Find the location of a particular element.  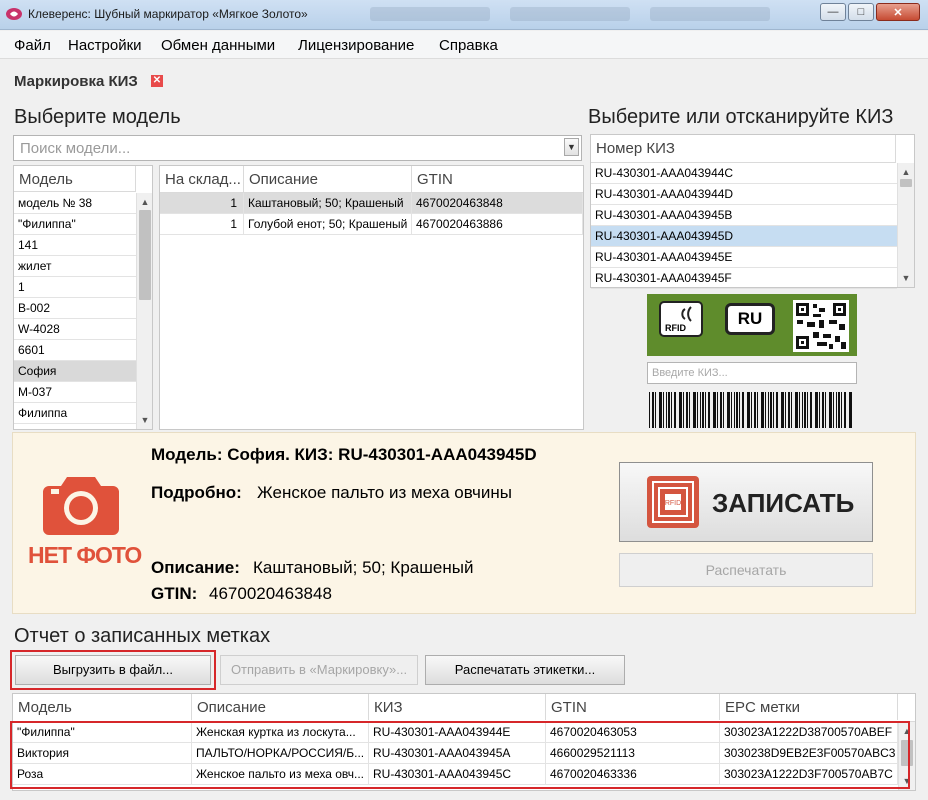

rfid-chip-text: RFID is located at coordinates (673, 503).